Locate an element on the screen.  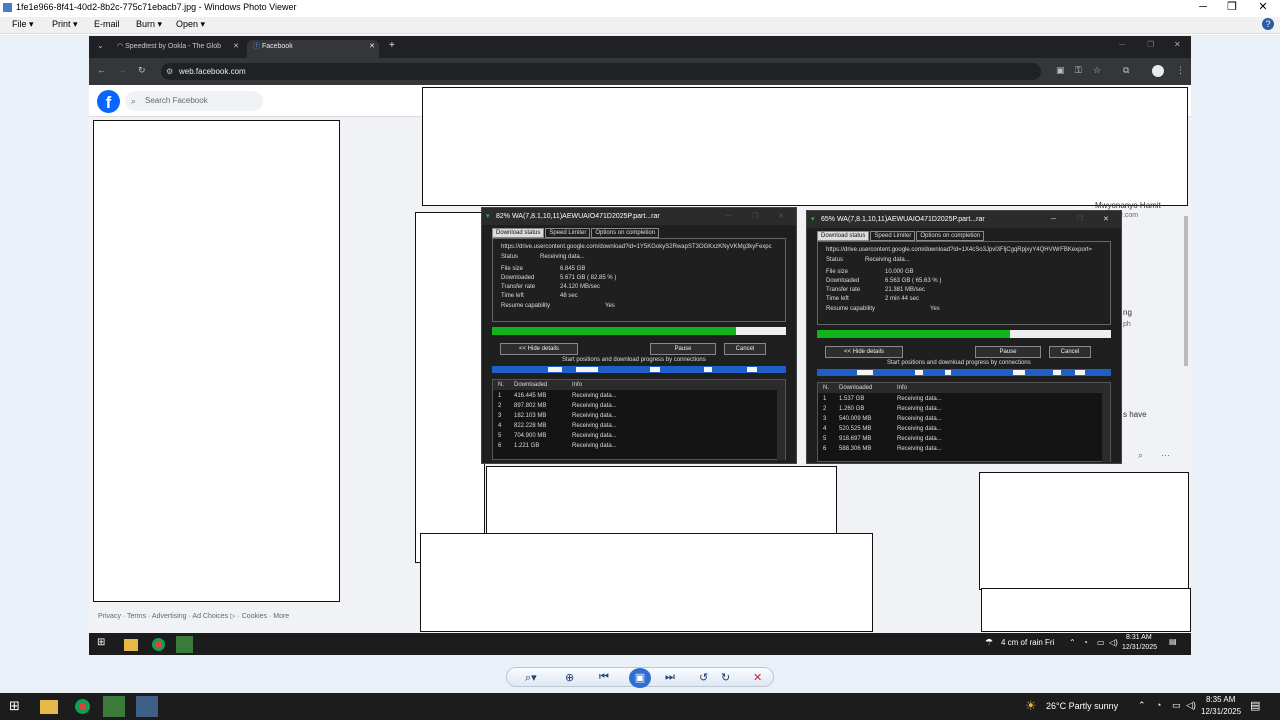
close-button: ✕ is located at coordinates (1263, 7).